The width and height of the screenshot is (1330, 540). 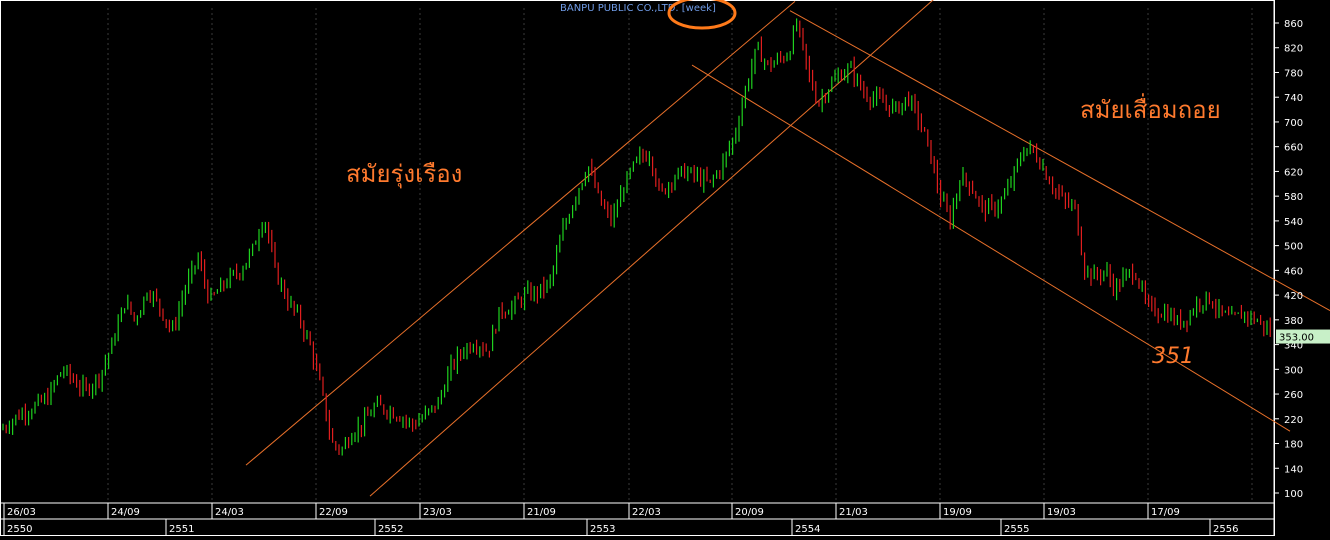 I want to click on y-tick-label: 740, so click(x=1293, y=98).